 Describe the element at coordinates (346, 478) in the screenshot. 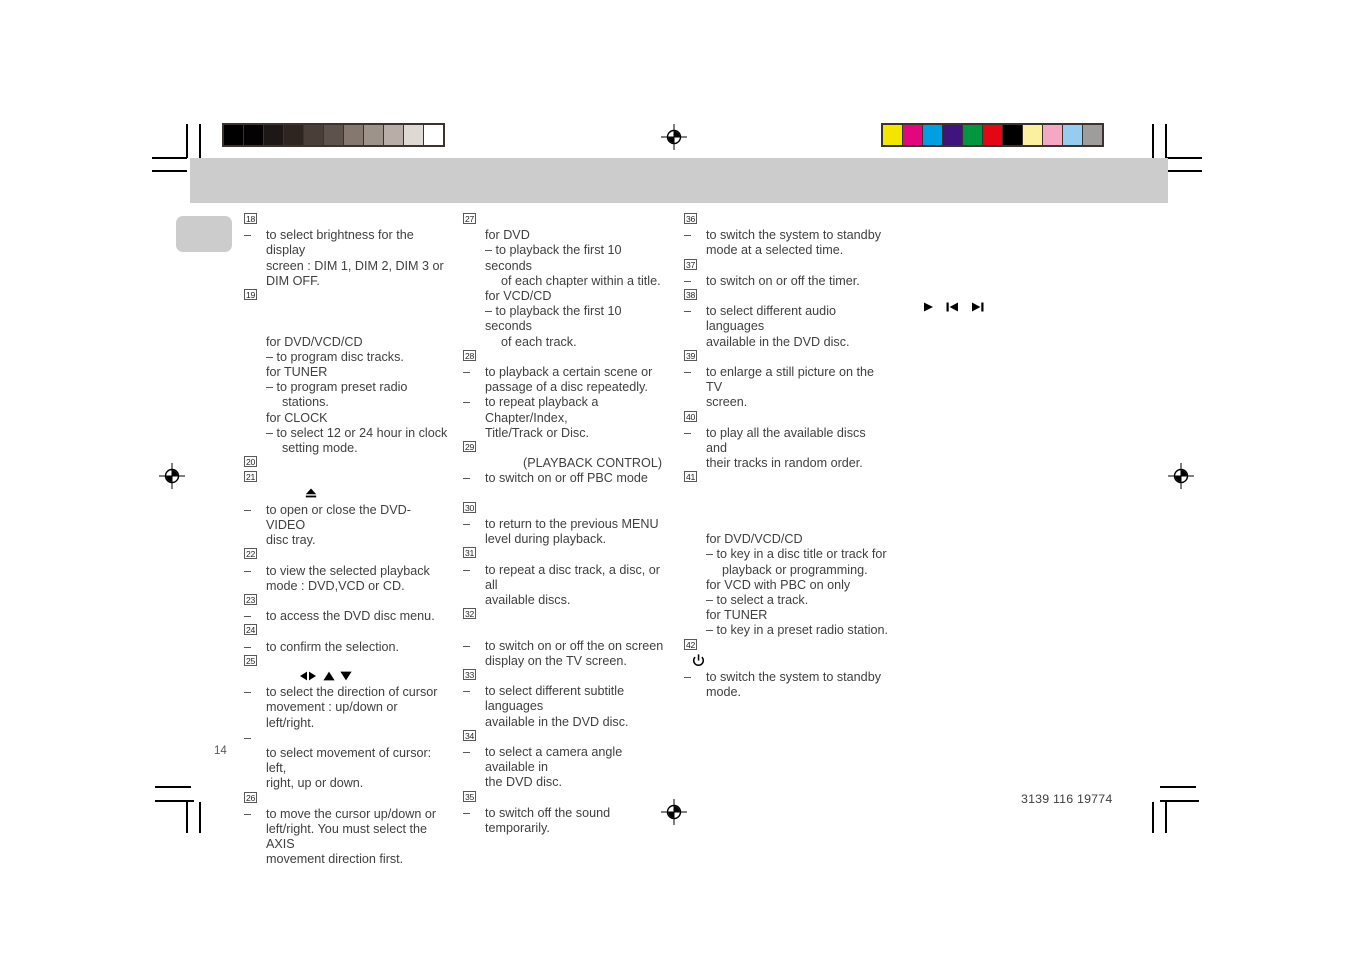

I see `item-number-row: 21` at that location.